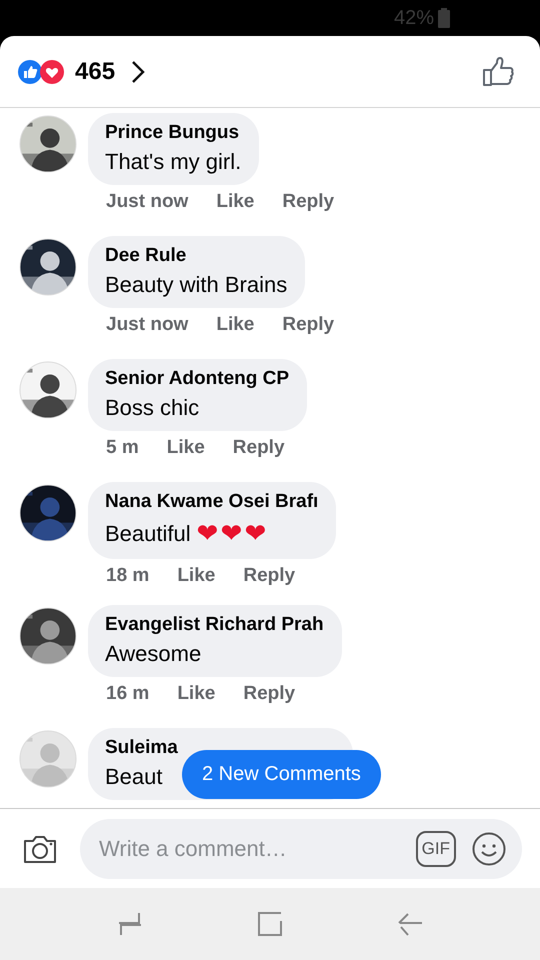 Image resolution: width=540 pixels, height=960 pixels. Describe the element at coordinates (138, 72) in the screenshot. I see `chevron-right-icon` at that location.